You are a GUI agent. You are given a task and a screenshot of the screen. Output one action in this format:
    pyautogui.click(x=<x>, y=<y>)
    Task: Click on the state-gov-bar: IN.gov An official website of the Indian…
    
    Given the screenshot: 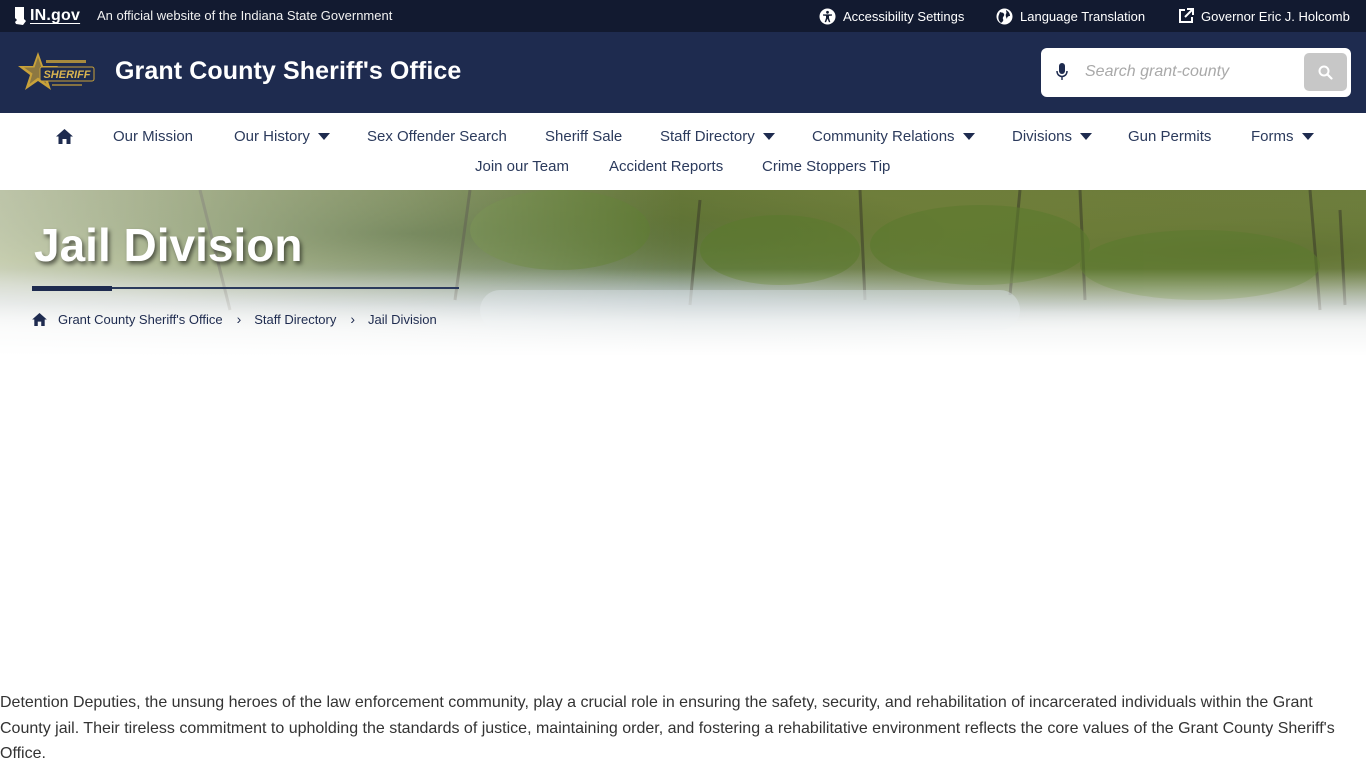 What is the action you would take?
    pyautogui.click(x=683, y=16)
    